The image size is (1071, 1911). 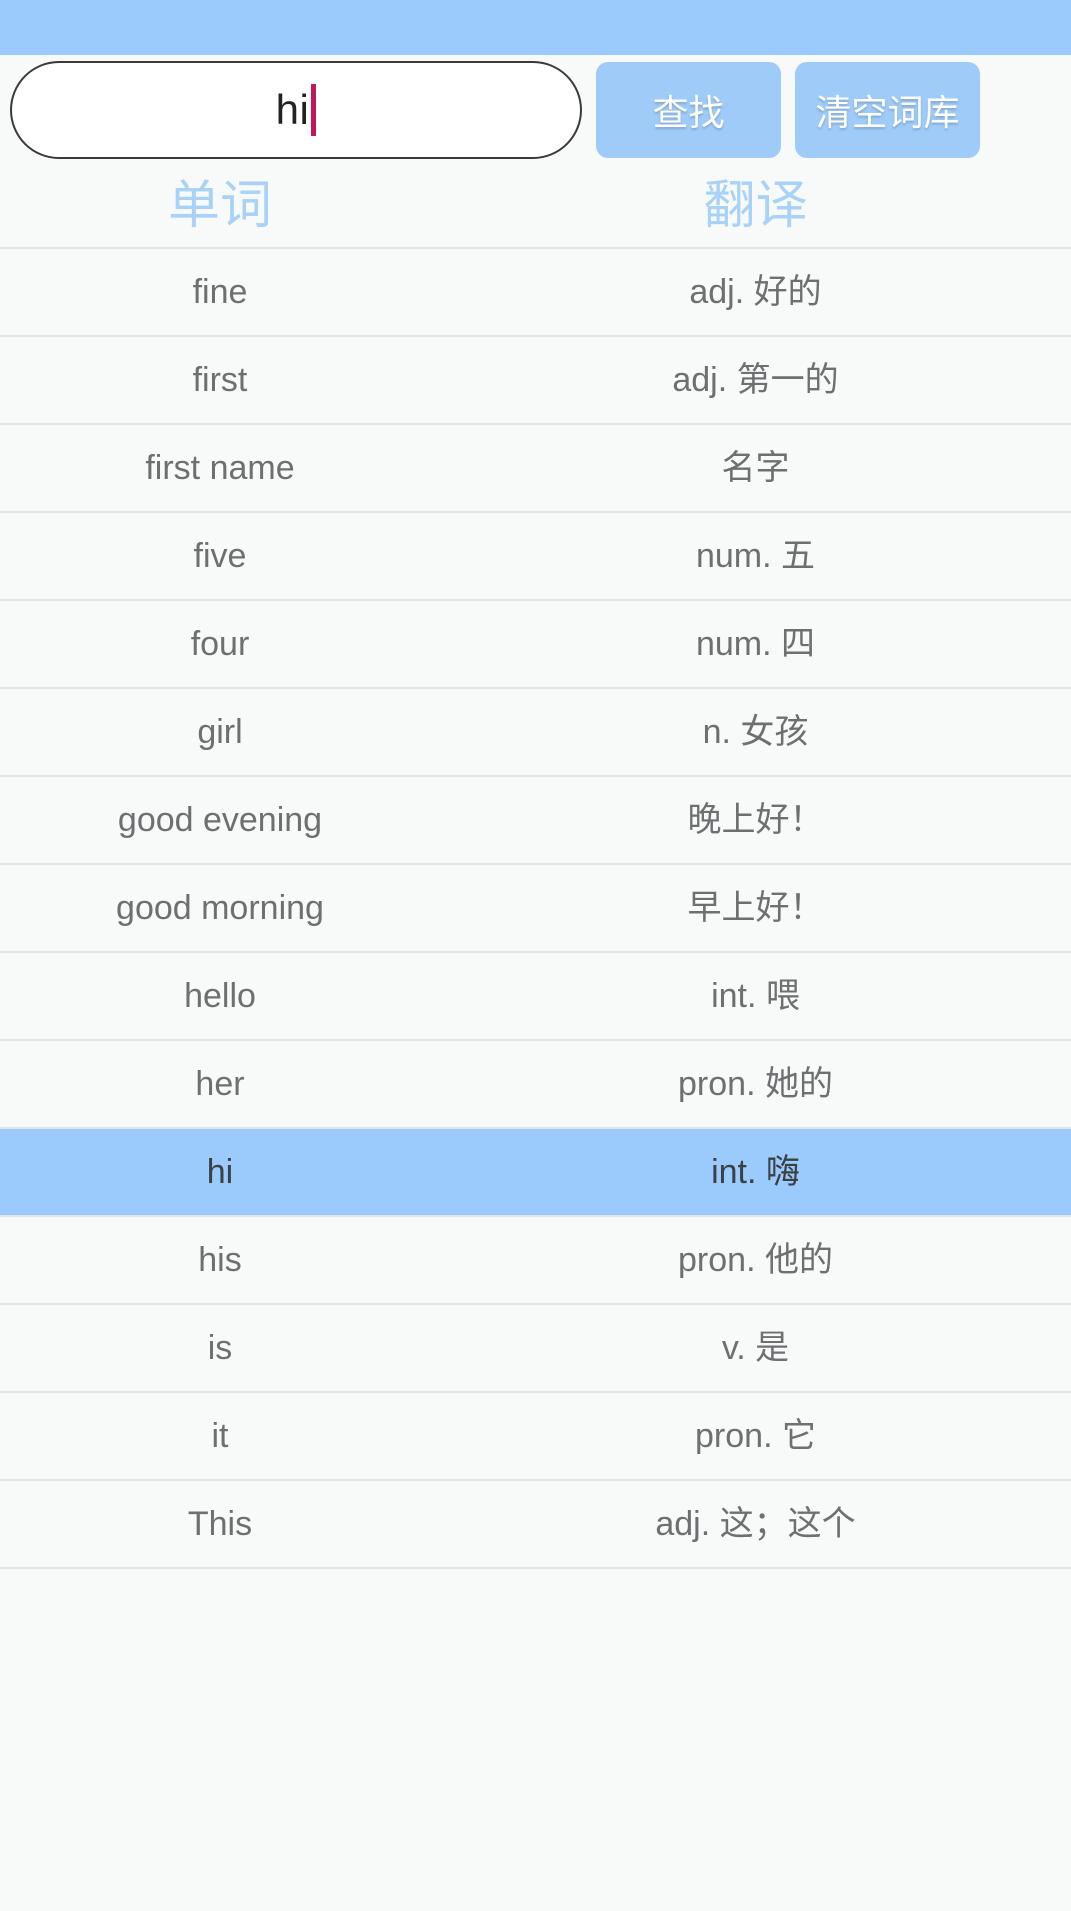 I want to click on cell-word: it, so click(x=220, y=1436).